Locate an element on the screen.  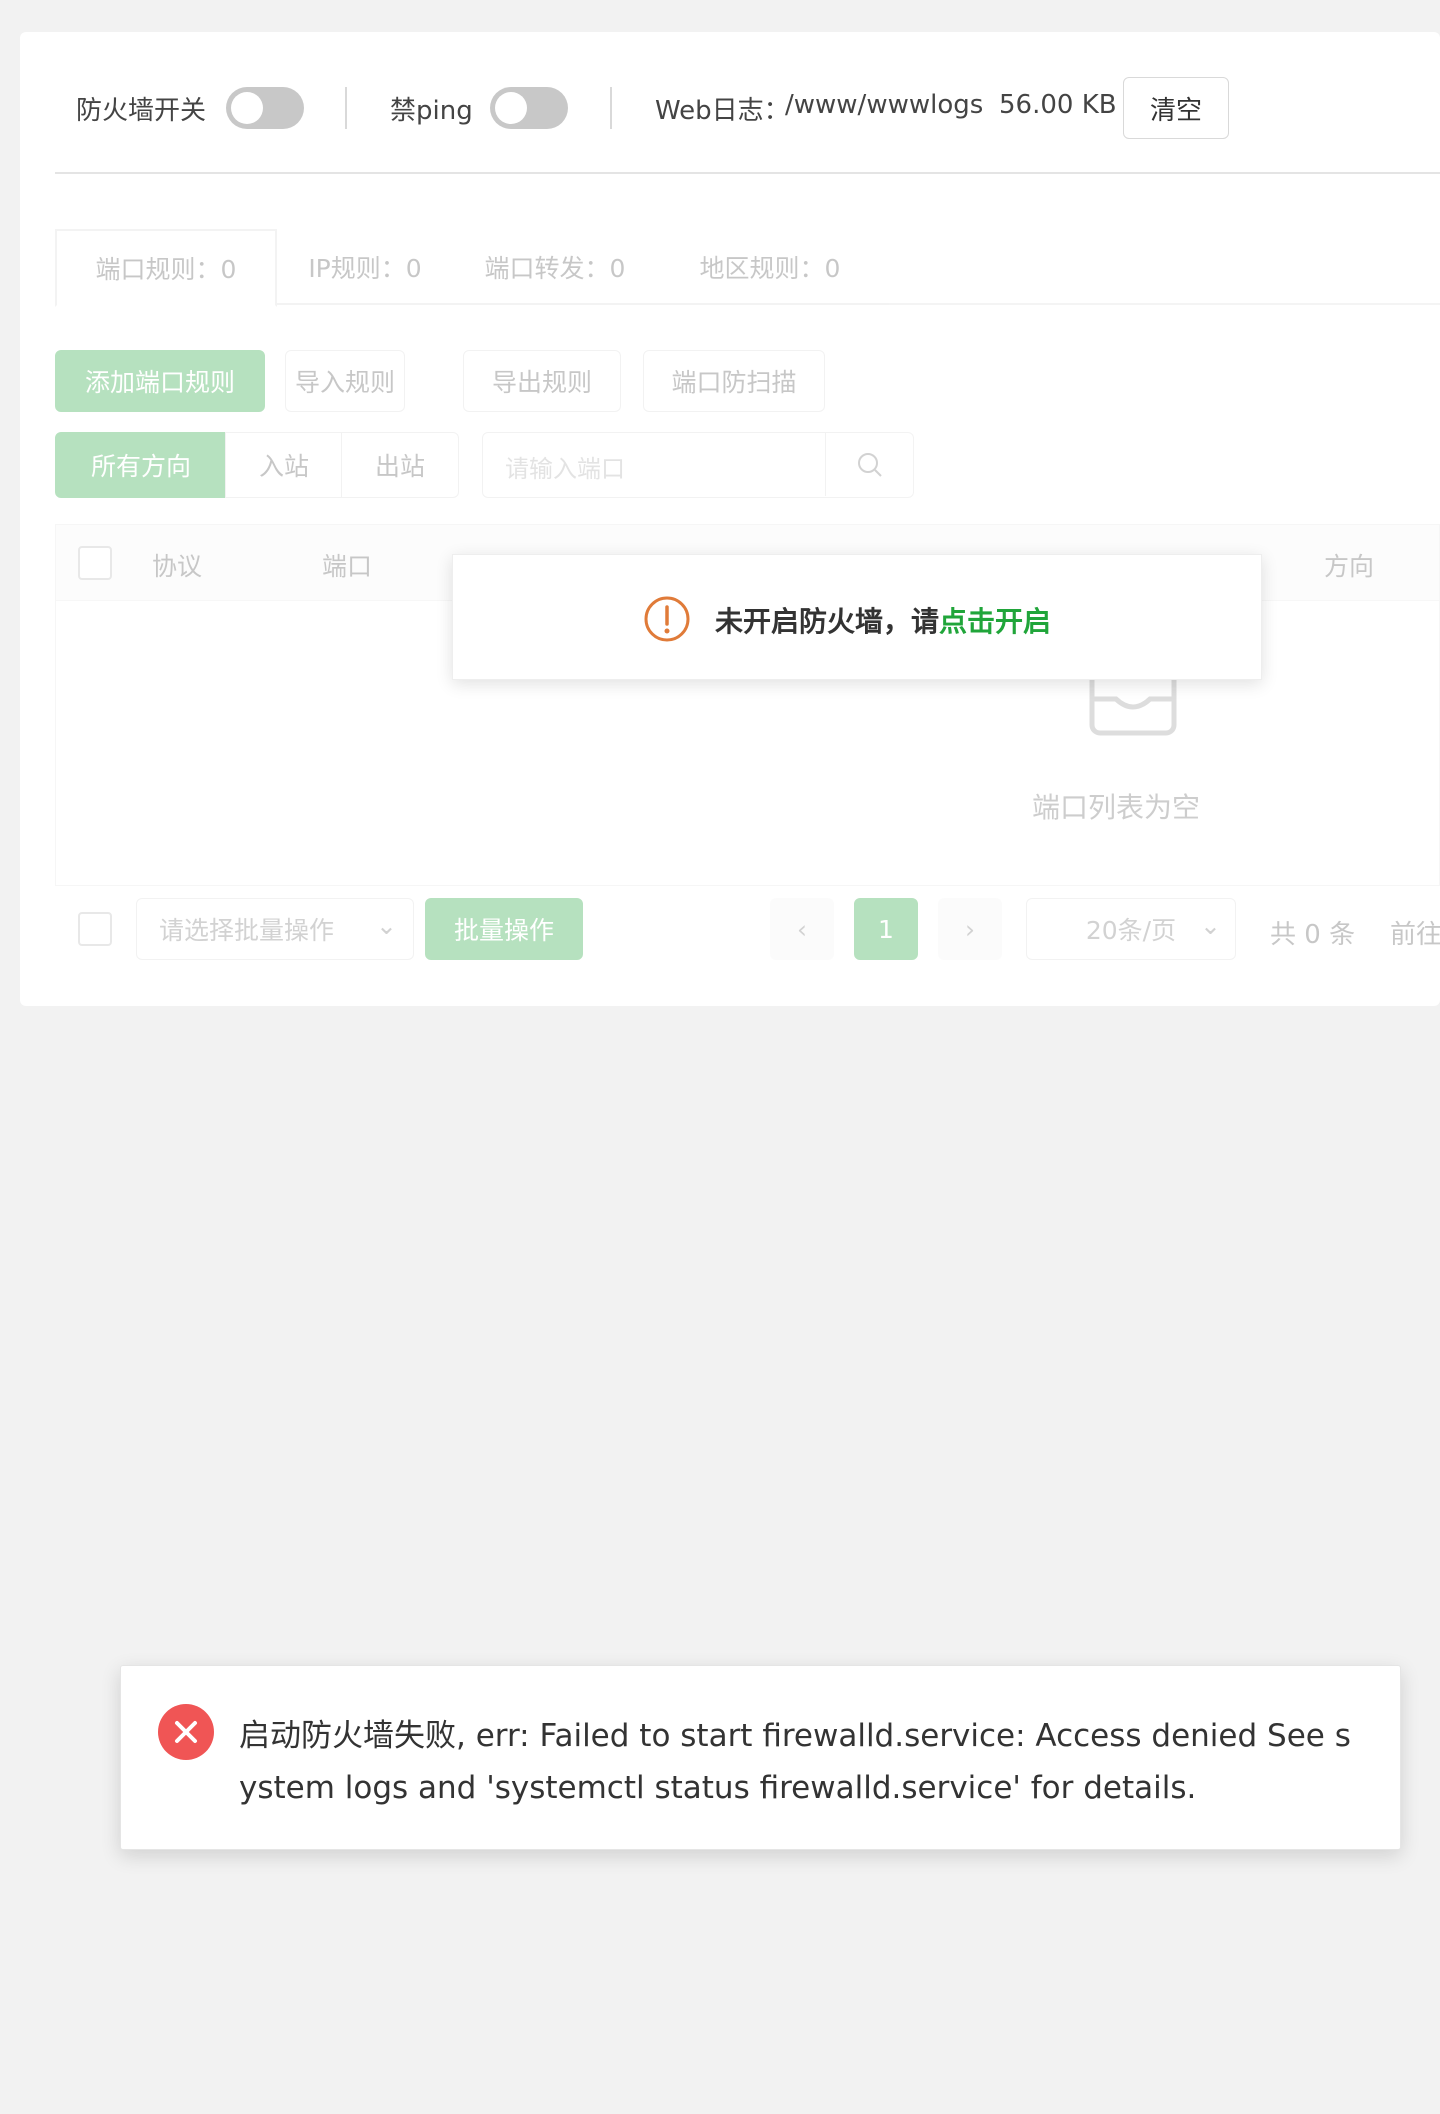
search-icon is located at coordinates (869, 464).